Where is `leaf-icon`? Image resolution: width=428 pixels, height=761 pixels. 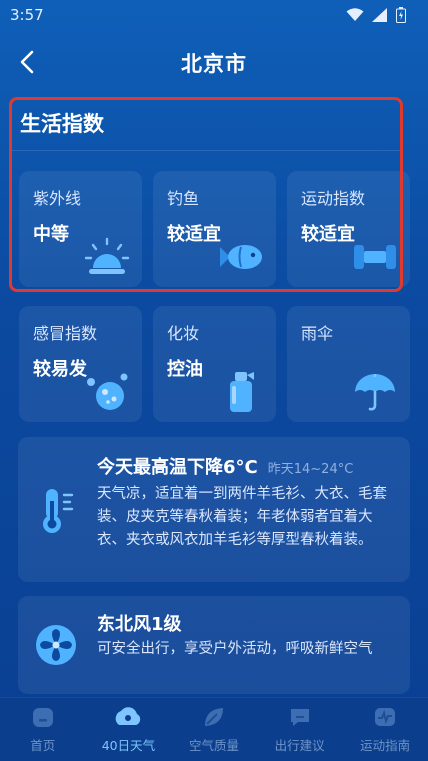
leaf-icon is located at coordinates (213, 717).